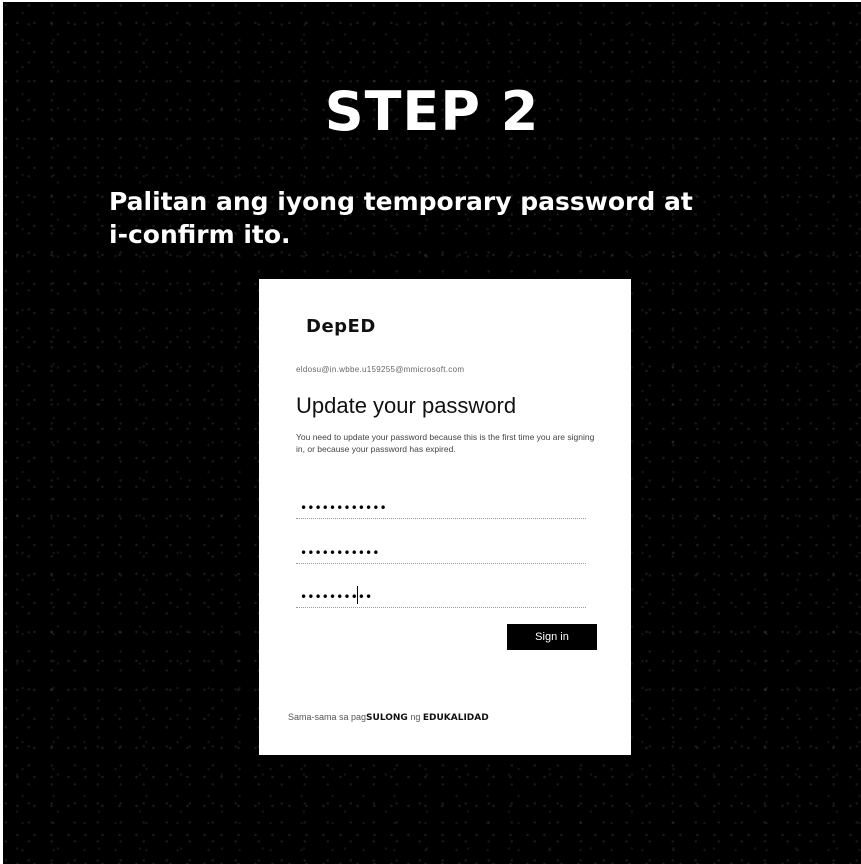 The image size is (861, 864). What do you see at coordinates (327, 717) in the screenshot?
I see `footer-prefix: Sama-sama sa pag` at bounding box center [327, 717].